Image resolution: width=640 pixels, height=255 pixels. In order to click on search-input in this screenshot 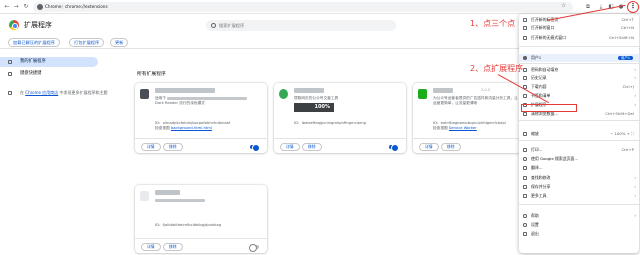, I will do `click(304, 25)`.